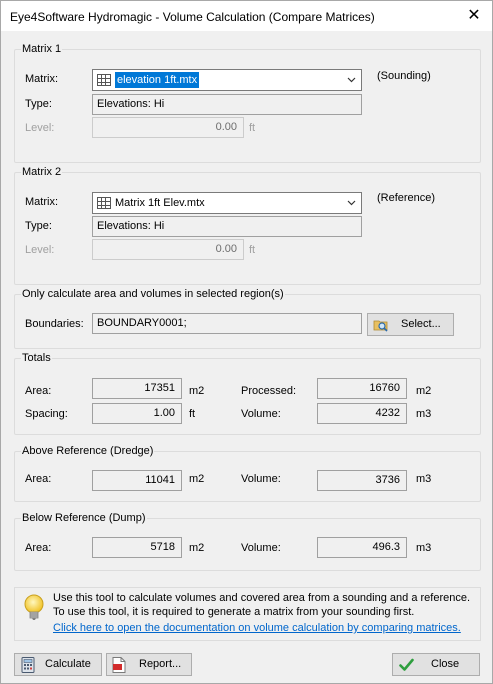  I want to click on totals-processed-unit: m2, so click(424, 391).